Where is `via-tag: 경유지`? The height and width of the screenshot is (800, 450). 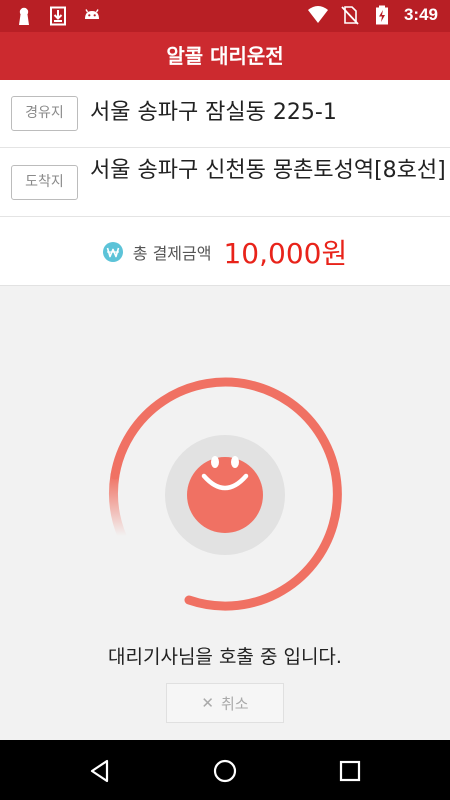 via-tag: 경유지 is located at coordinates (44, 113).